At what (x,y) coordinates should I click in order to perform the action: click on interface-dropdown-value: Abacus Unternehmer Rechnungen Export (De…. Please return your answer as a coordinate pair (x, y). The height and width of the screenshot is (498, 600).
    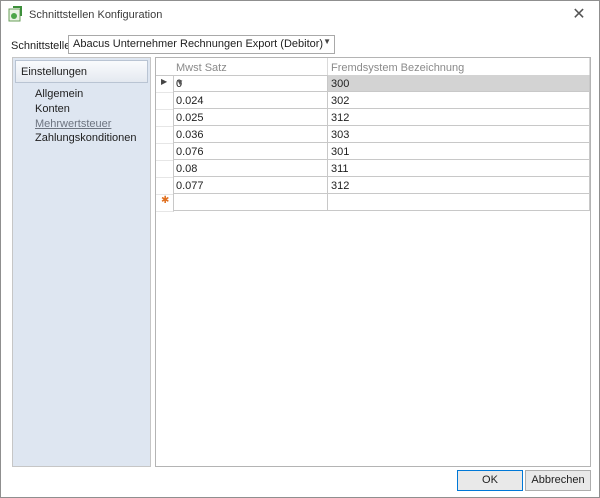
    Looking at the image, I should click on (198, 44).